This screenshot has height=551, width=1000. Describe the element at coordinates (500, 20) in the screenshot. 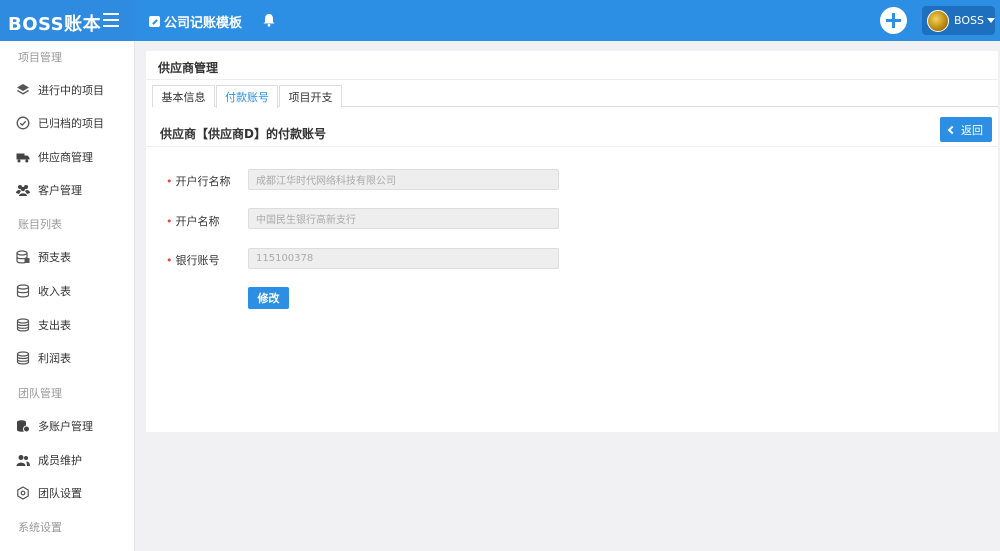

I see `top-bar: BOSS账本 公司记账模板 BOSS` at that location.